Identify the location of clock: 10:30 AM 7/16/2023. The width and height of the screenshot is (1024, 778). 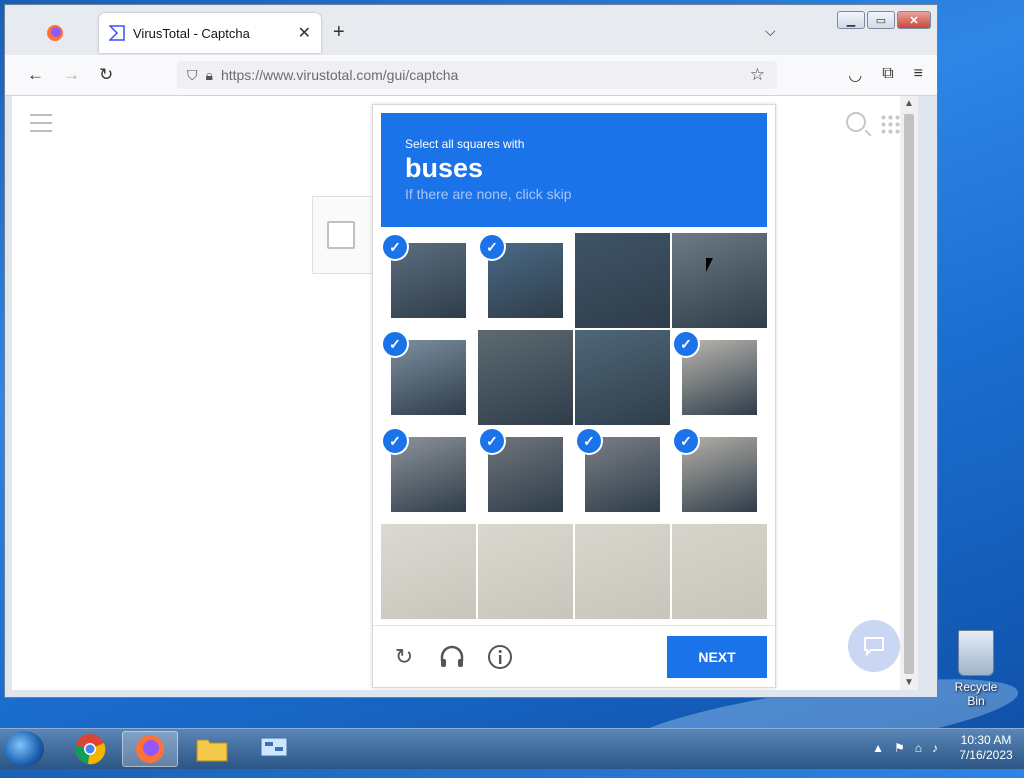
(986, 748).